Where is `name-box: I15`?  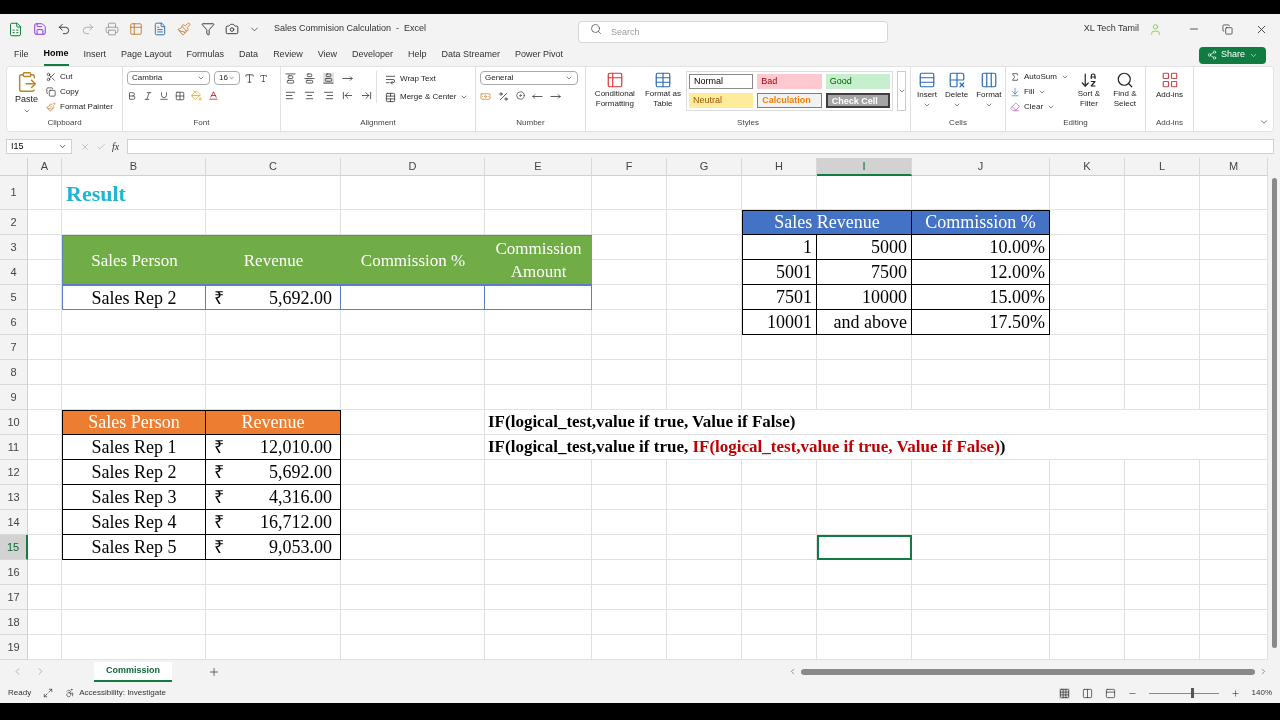
name-box: I15 is located at coordinates (39, 146).